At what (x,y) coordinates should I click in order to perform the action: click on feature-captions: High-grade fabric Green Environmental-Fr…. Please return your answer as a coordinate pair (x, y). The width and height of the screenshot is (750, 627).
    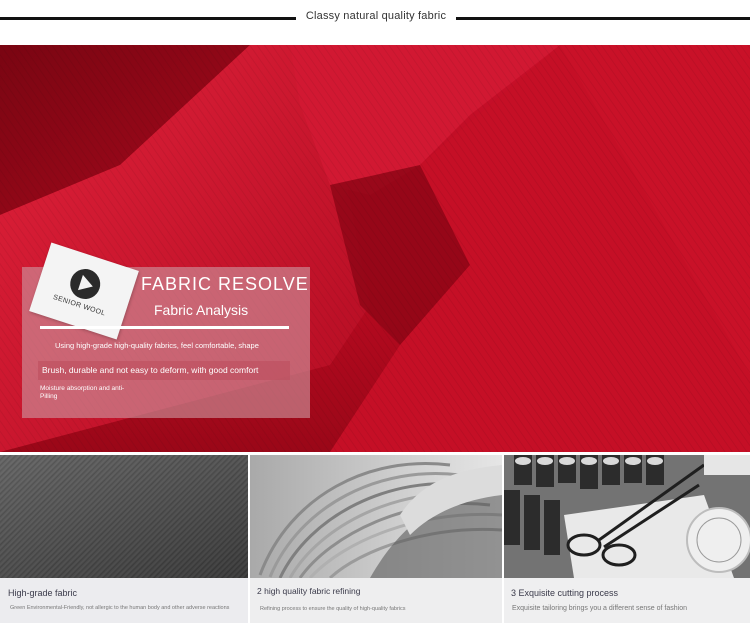
    Looking at the image, I should click on (375, 602).